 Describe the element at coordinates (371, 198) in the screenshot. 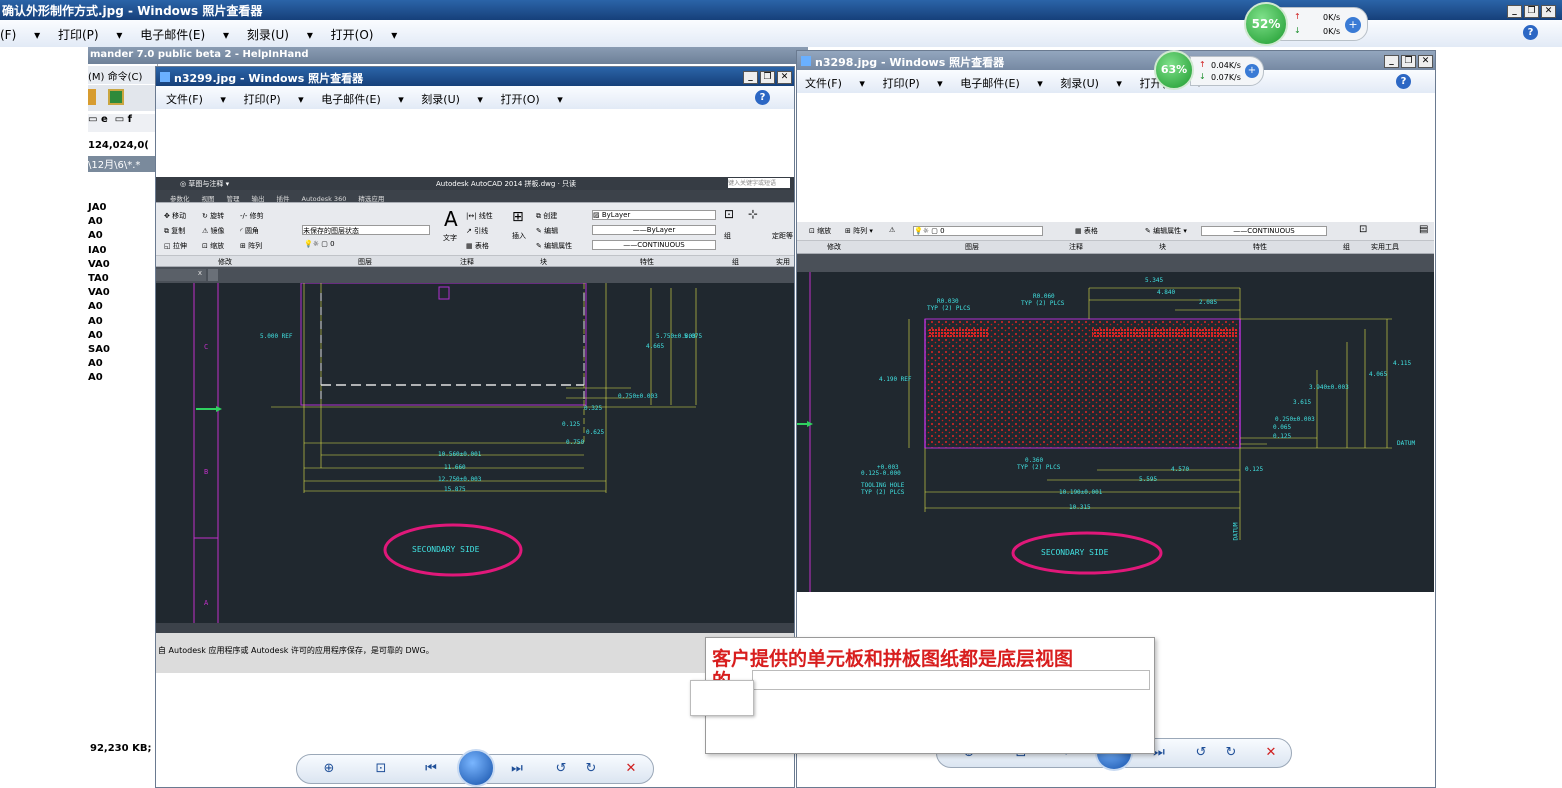

I see `tab-apps: 精选应用` at that location.